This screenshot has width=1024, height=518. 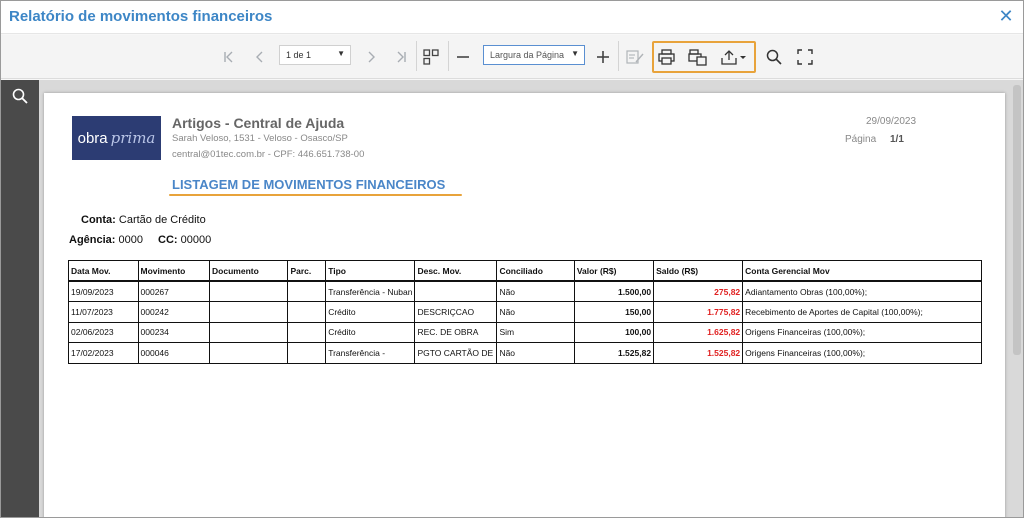 I want to click on next-page-icon, so click(x=371, y=57).